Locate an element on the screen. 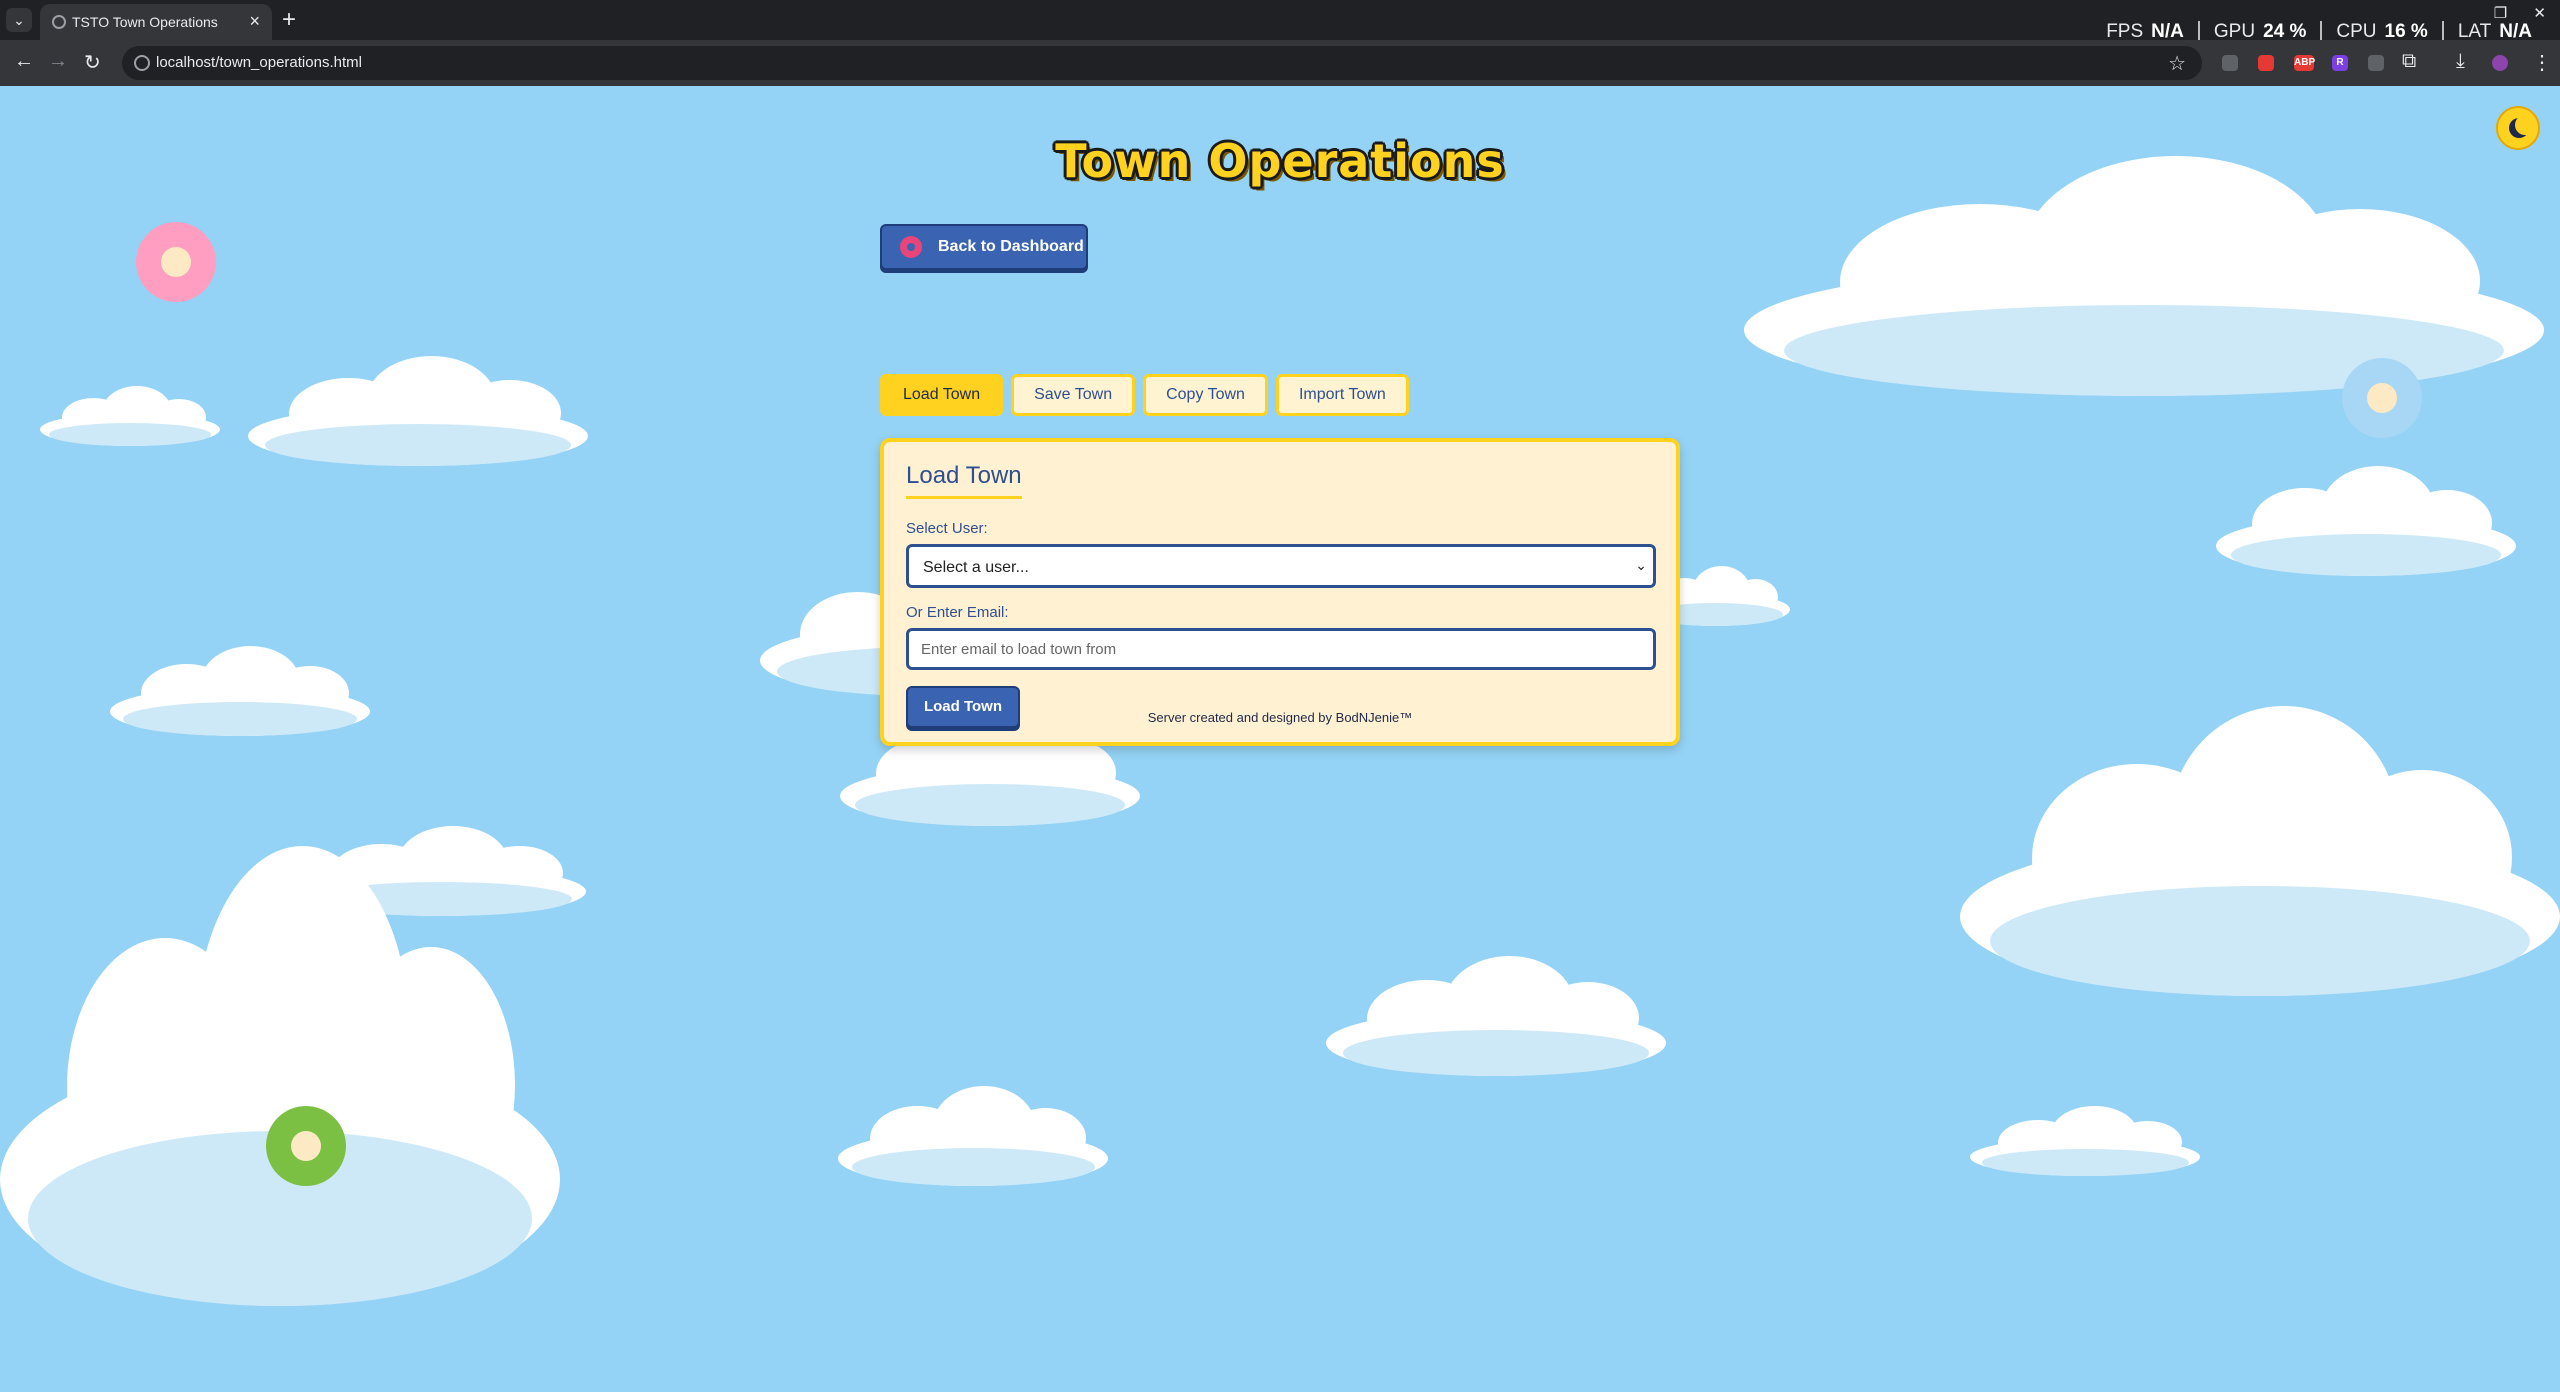 The width and height of the screenshot is (2560, 1392). new-tab-button: + is located at coordinates (289, 20).